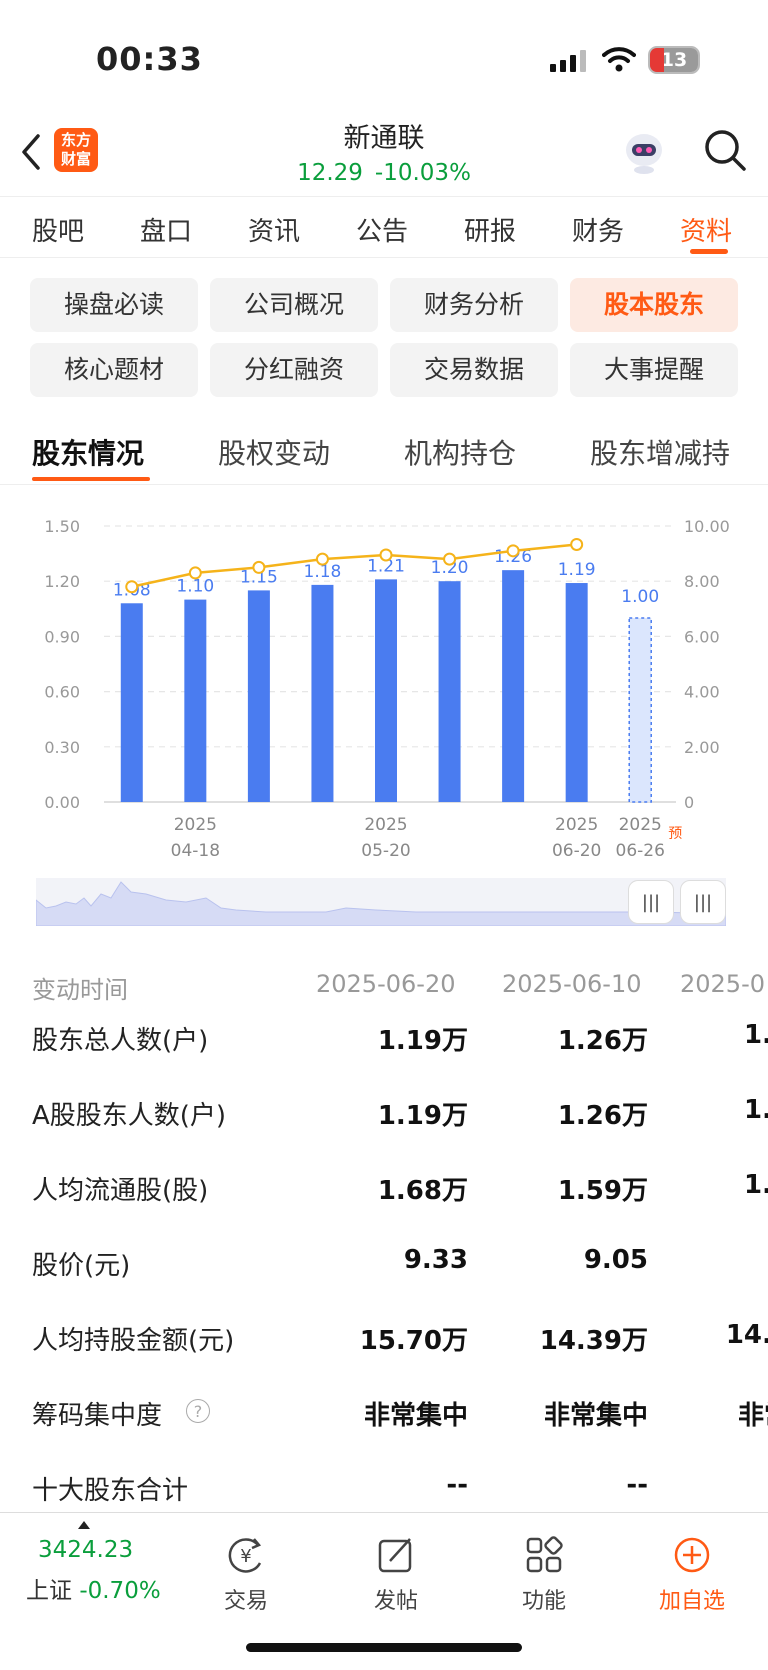 This screenshot has width=768, height=1670. I want to click on column-header: 2025-0, so click(722, 984).